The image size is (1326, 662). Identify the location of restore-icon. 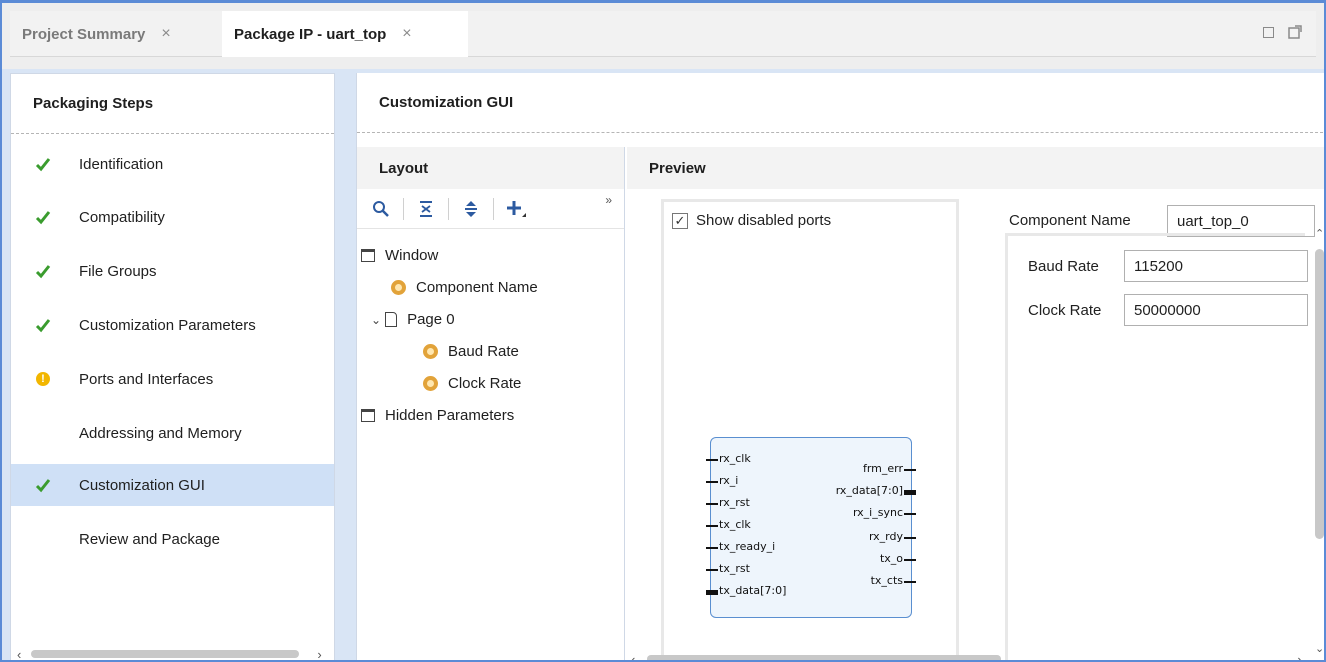
(1295, 32).